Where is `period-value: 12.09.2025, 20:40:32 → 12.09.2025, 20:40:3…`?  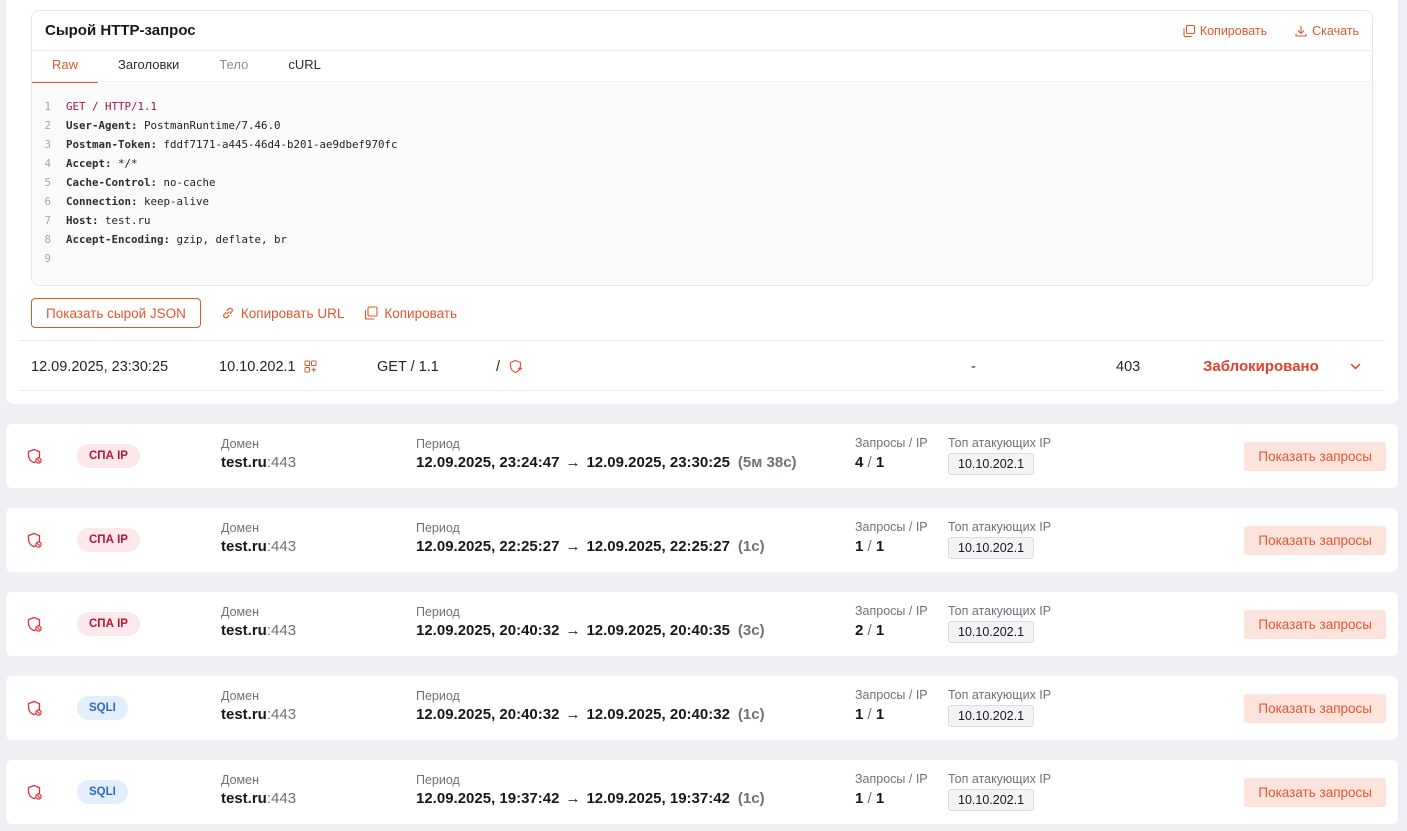 period-value: 12.09.2025, 20:40:32 → 12.09.2025, 20:40:3… is located at coordinates (590, 630).